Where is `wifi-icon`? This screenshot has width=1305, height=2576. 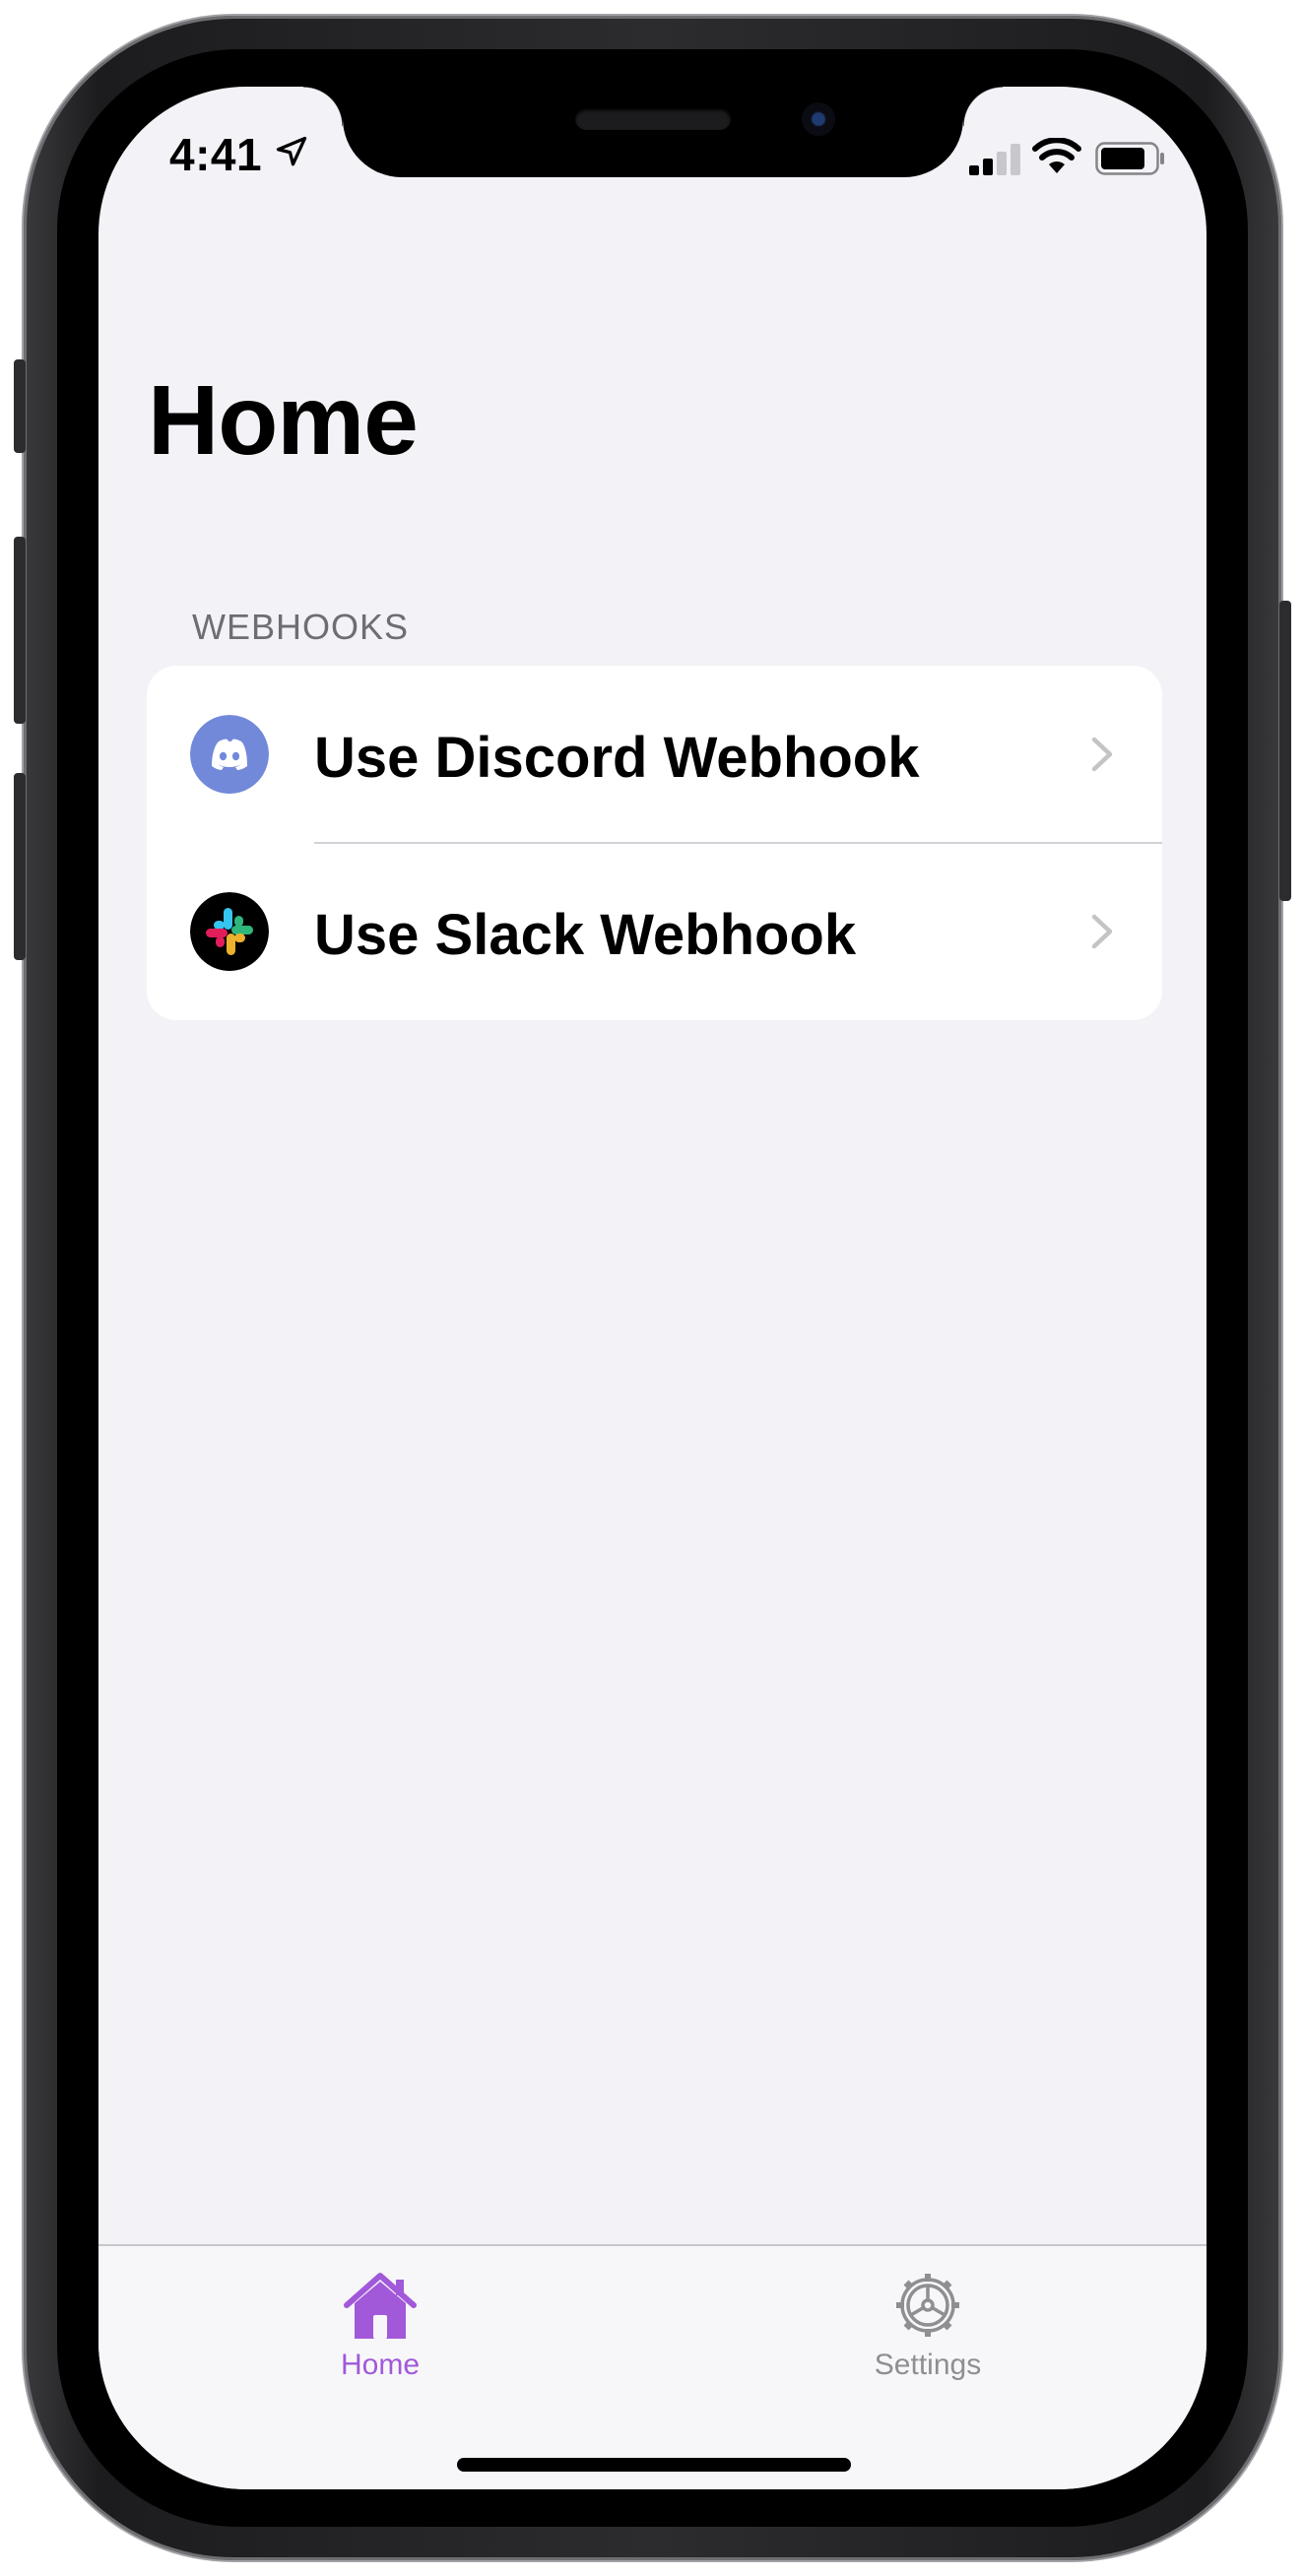 wifi-icon is located at coordinates (1056, 155).